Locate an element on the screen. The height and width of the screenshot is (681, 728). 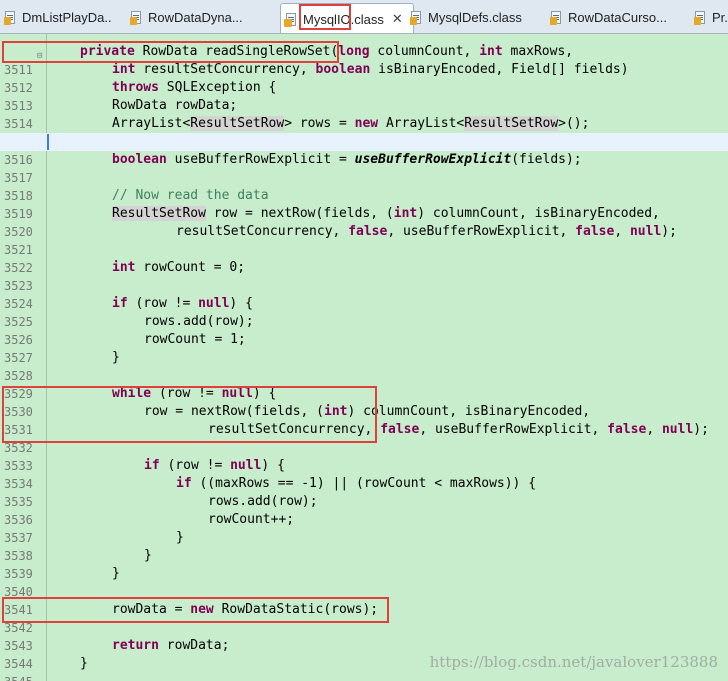
tab-mysqldefs-class: MysqlDefs.class is located at coordinates (471, 17).